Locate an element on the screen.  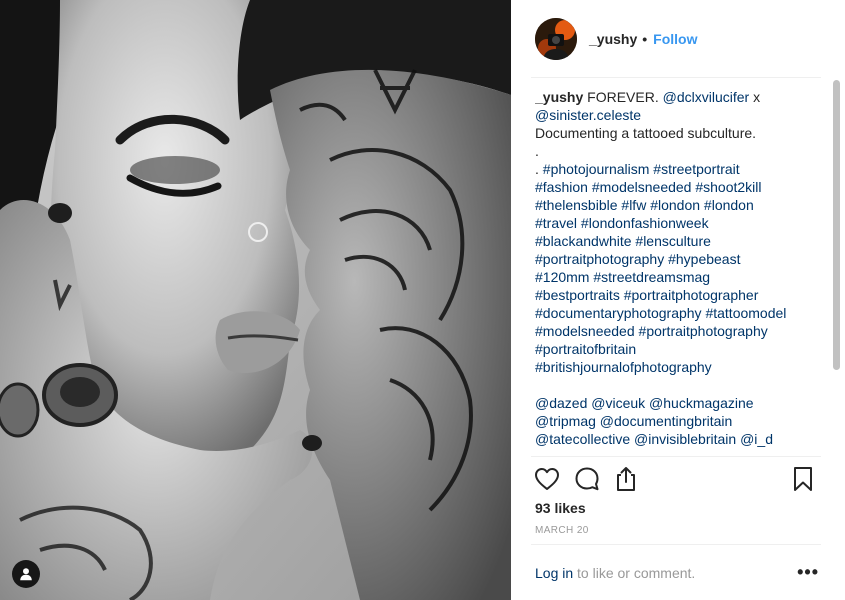
tagged-people-button is located at coordinates (26, 574).